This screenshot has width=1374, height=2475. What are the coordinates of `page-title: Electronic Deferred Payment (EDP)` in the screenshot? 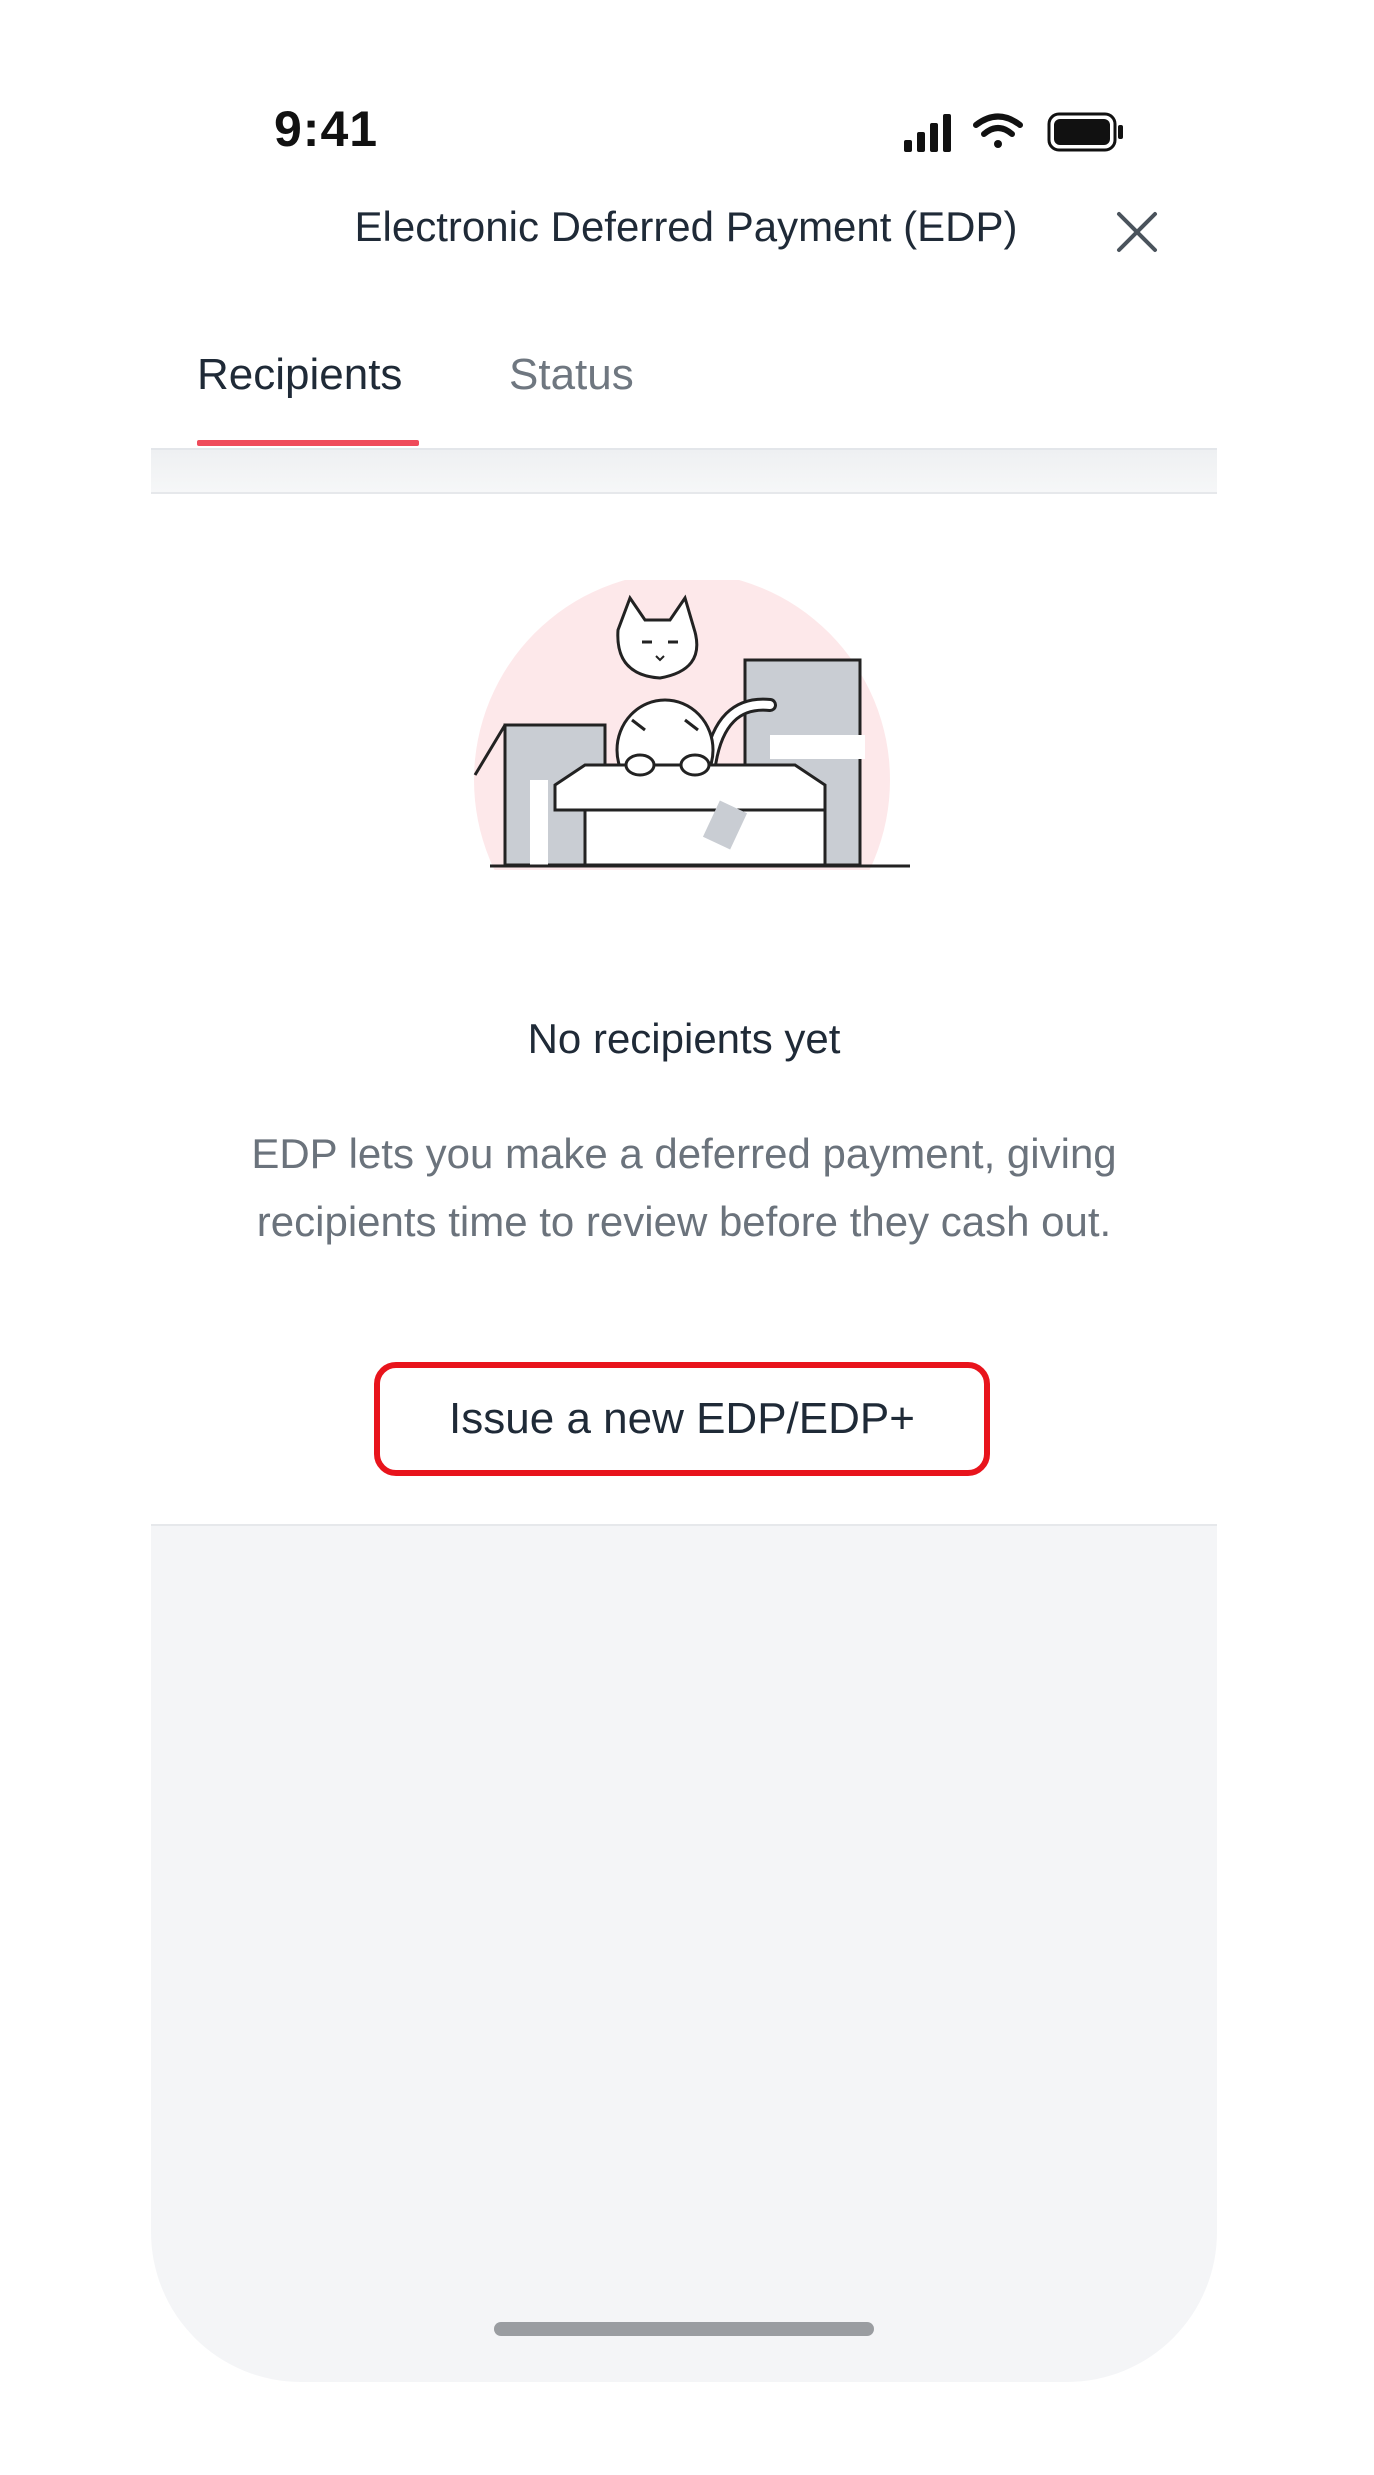 It's located at (686, 226).